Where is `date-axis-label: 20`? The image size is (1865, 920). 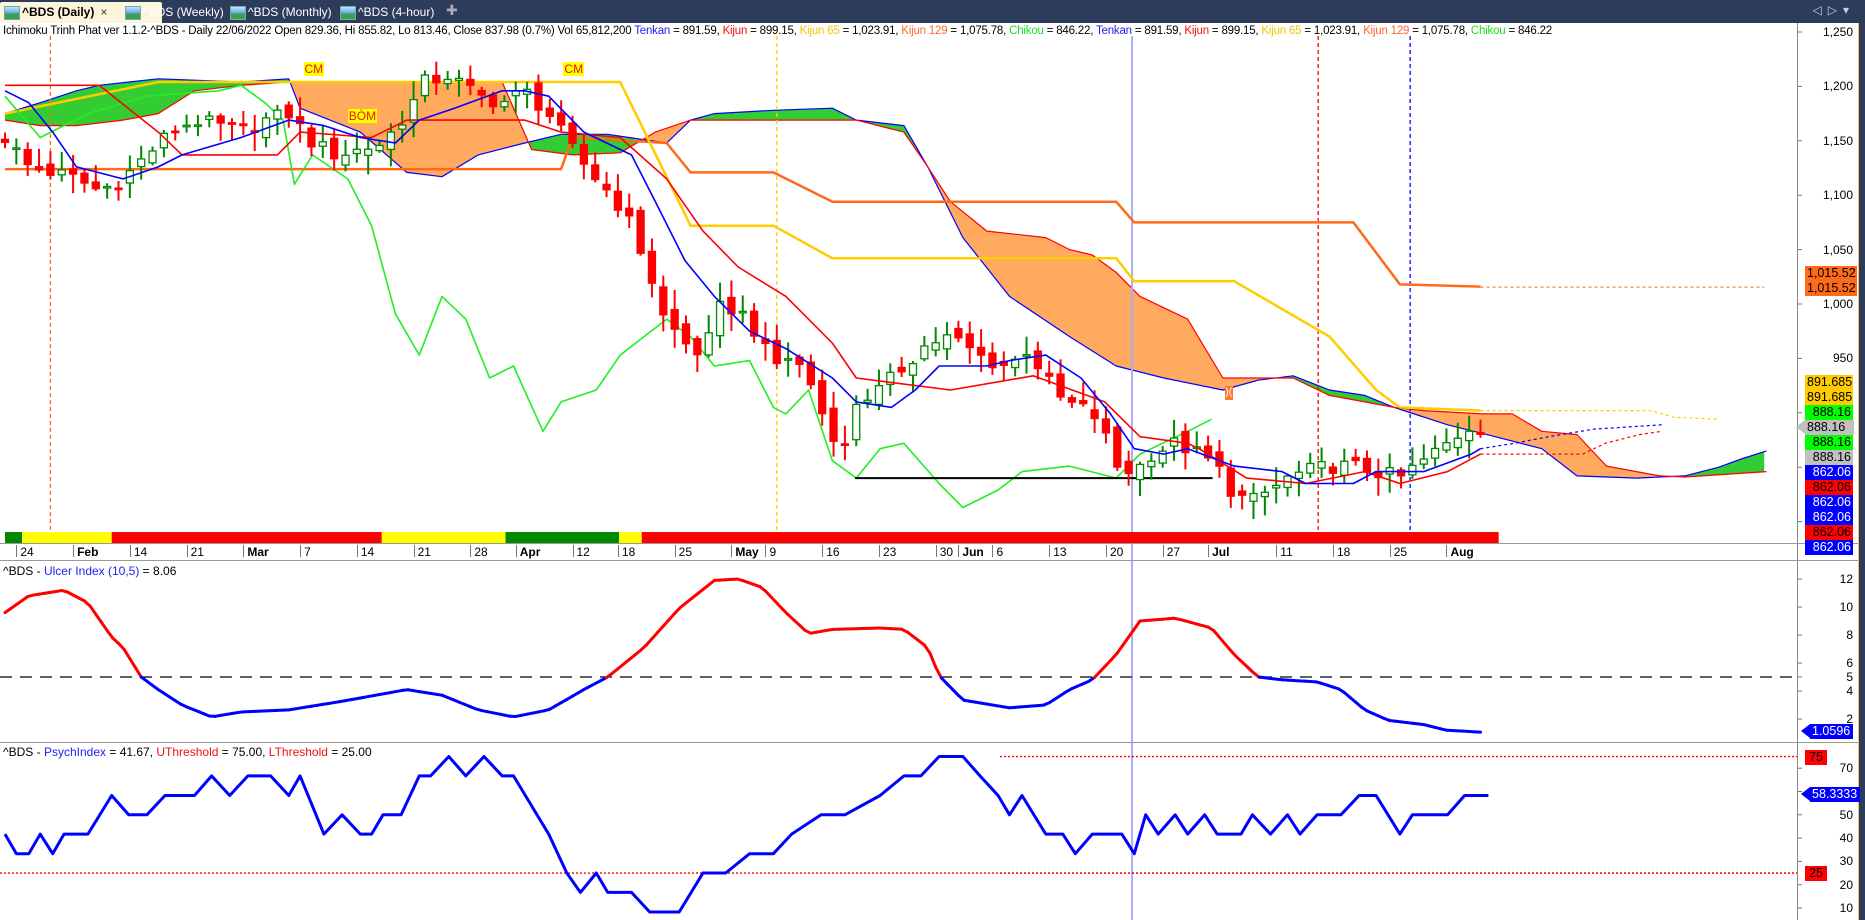
date-axis-label: 20 is located at coordinates (1114, 552).